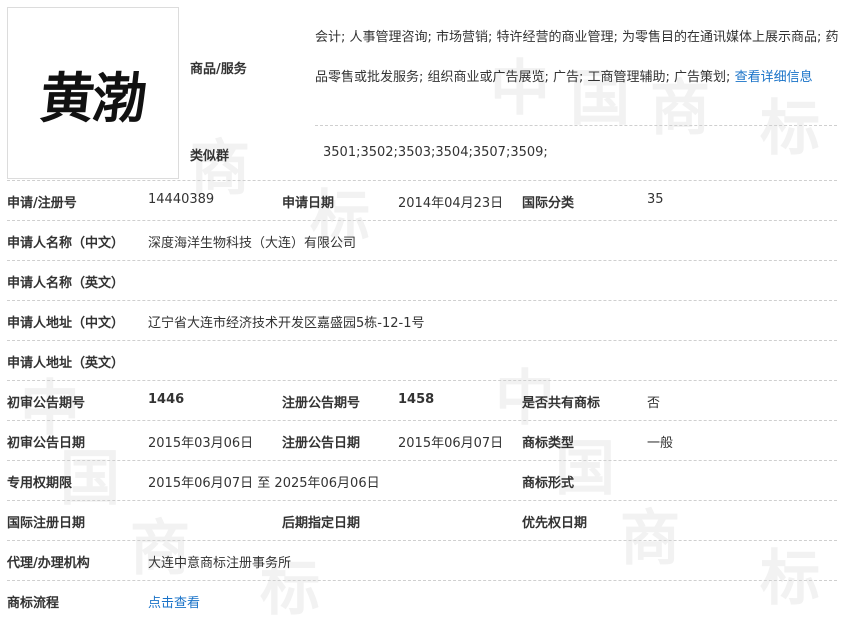  I want to click on row-intl-dates: 国际注册日期 后期指定日期 优先权日期, so click(422, 520).